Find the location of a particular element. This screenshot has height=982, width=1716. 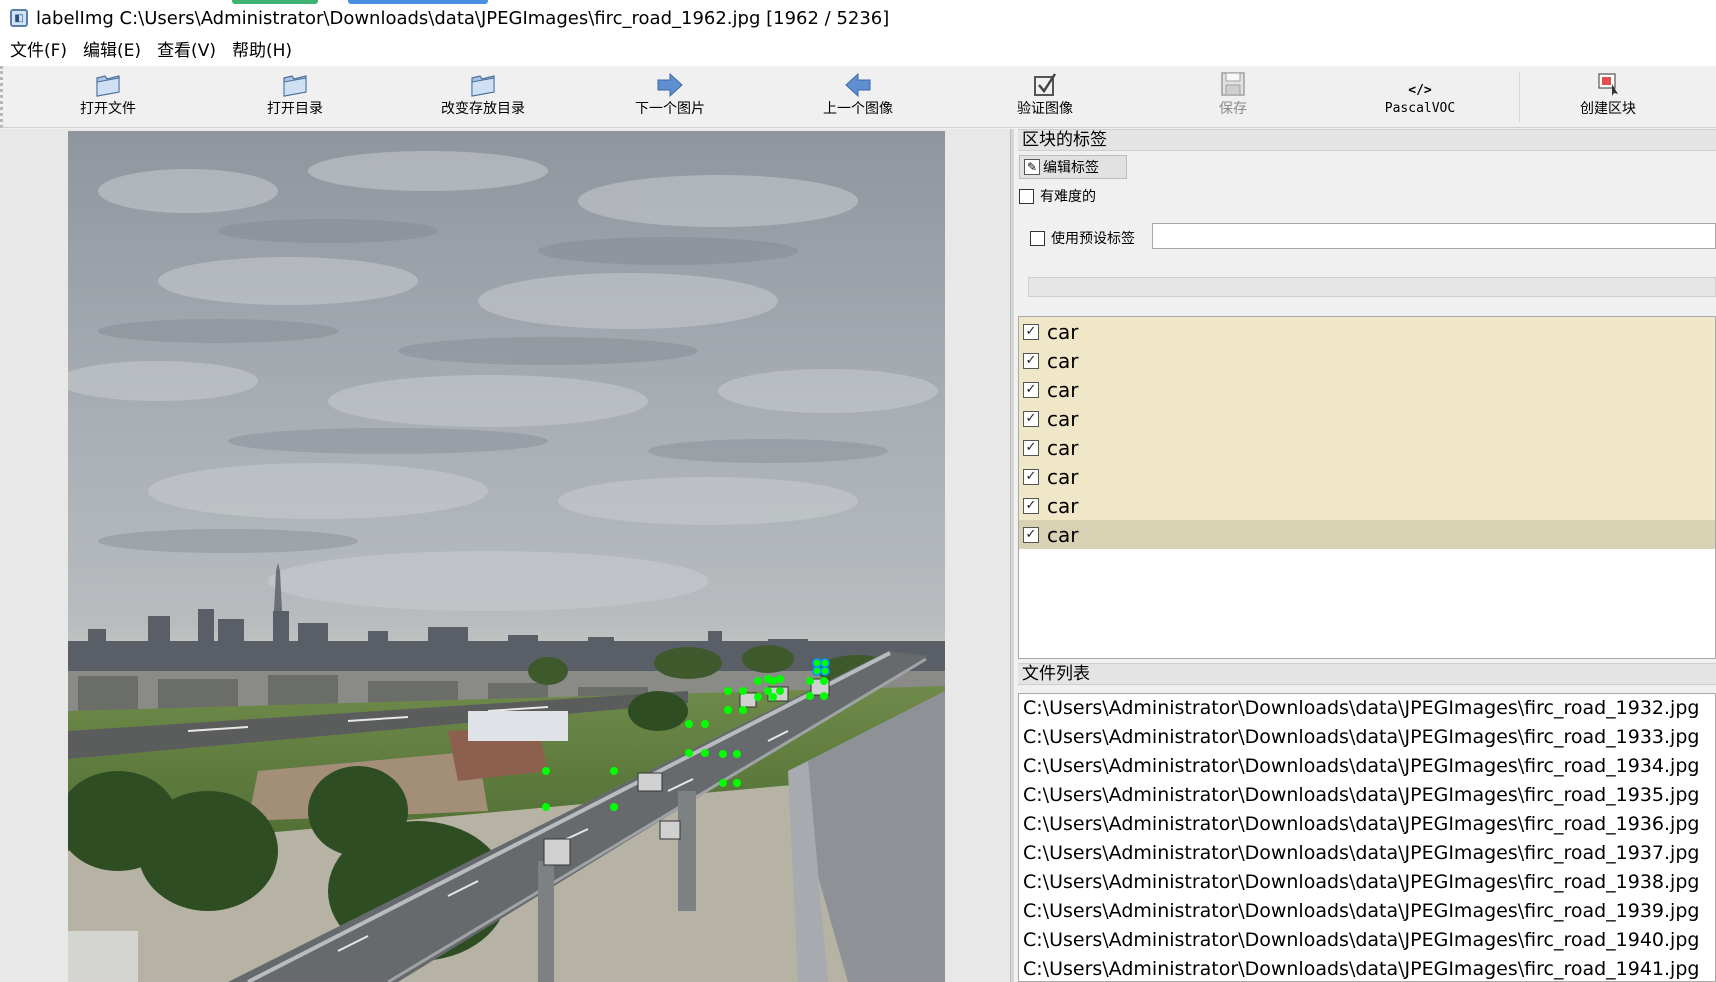

edit-label-button: ✎ 编辑标签 is located at coordinates (1073, 167).